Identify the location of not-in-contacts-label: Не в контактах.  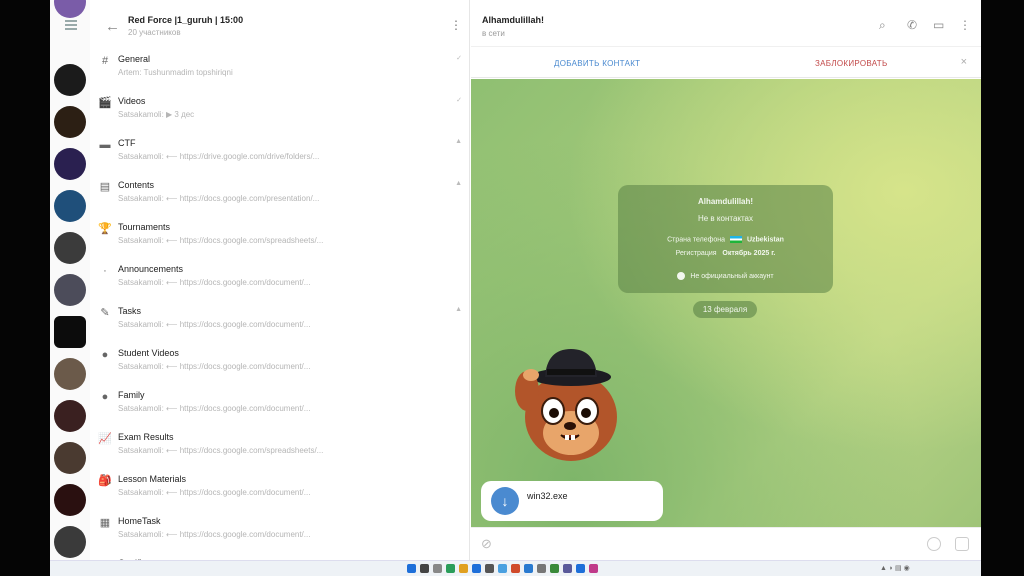
(725, 218).